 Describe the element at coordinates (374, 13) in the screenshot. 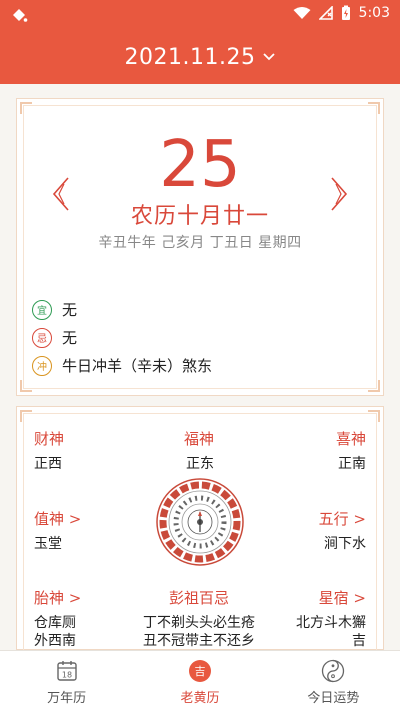

I see `clock: 5:03` at that location.